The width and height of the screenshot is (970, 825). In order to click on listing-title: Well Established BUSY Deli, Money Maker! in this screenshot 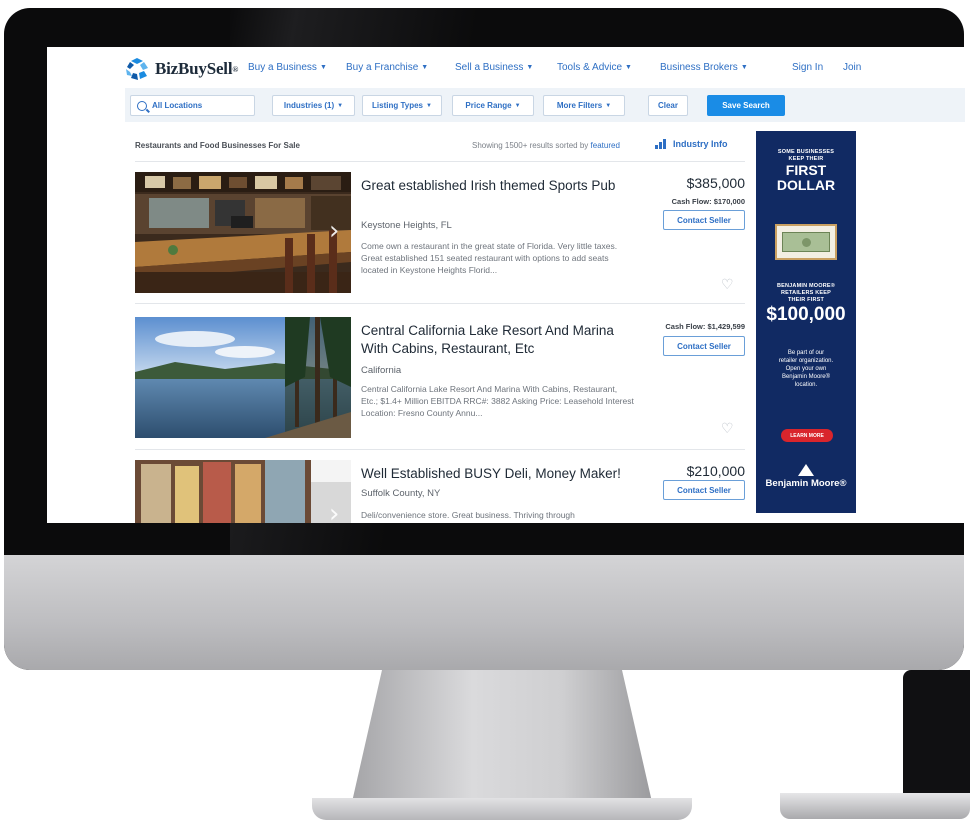, I will do `click(496, 474)`.